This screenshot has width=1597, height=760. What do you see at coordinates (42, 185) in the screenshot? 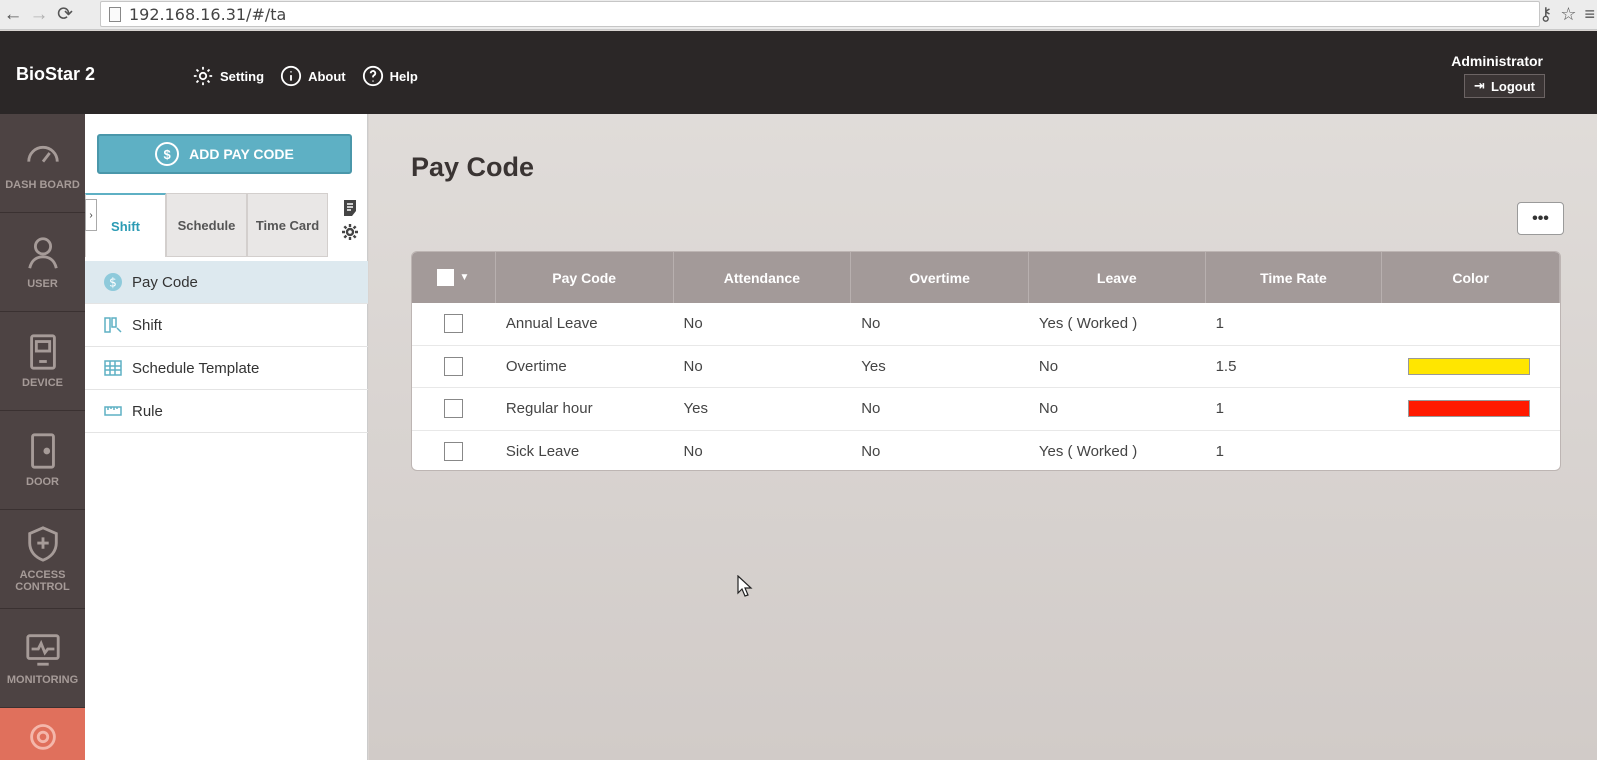
I see `nav-label: DASH BOARD` at bounding box center [42, 185].